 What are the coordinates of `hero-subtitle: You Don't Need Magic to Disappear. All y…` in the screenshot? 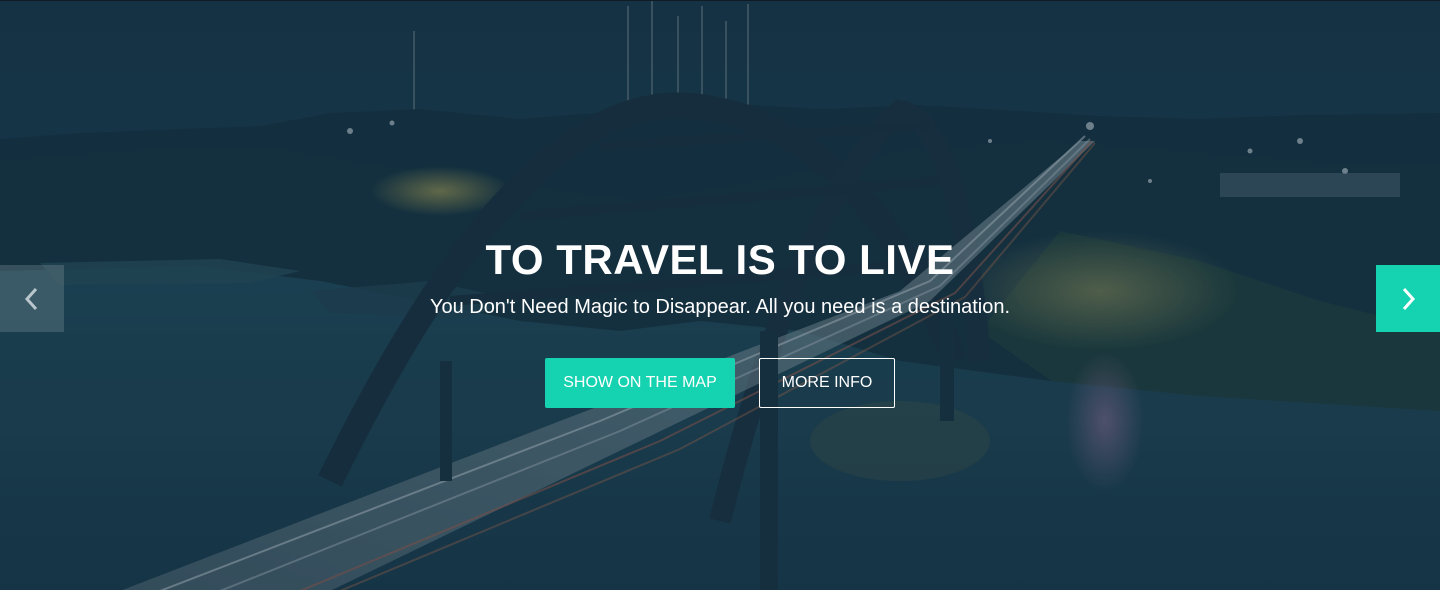 It's located at (720, 307).